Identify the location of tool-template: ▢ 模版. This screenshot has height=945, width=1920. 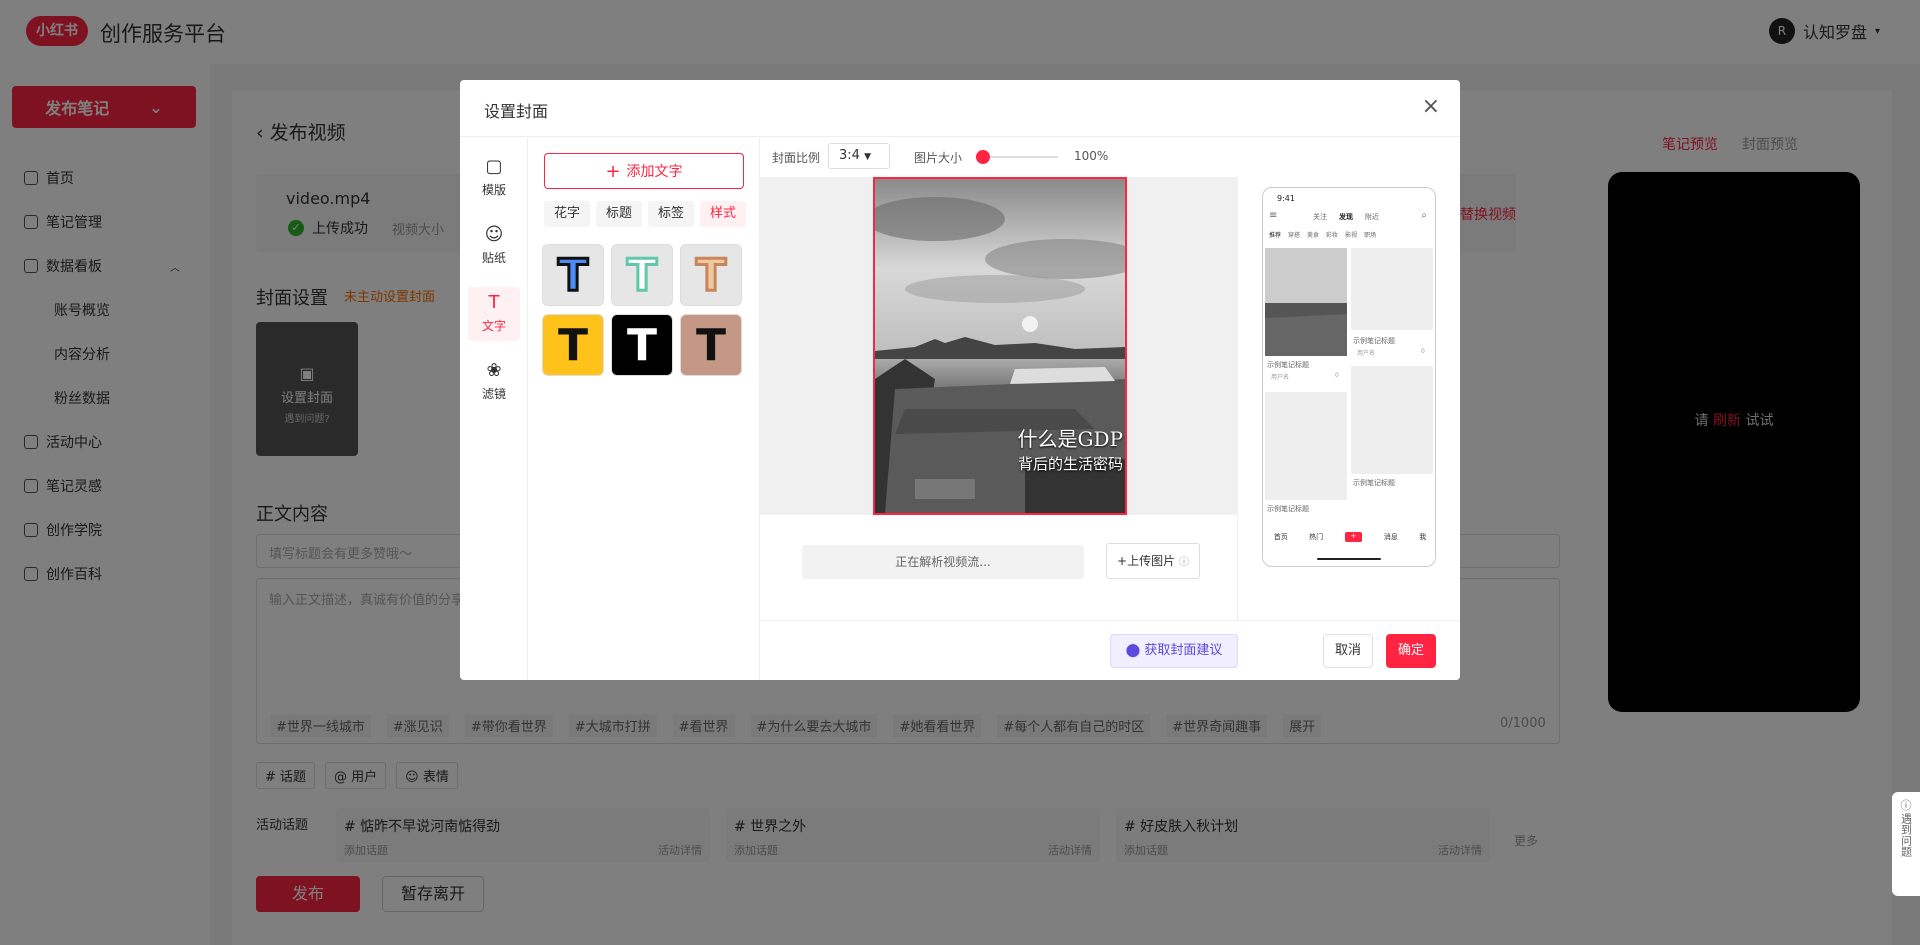
(494, 178).